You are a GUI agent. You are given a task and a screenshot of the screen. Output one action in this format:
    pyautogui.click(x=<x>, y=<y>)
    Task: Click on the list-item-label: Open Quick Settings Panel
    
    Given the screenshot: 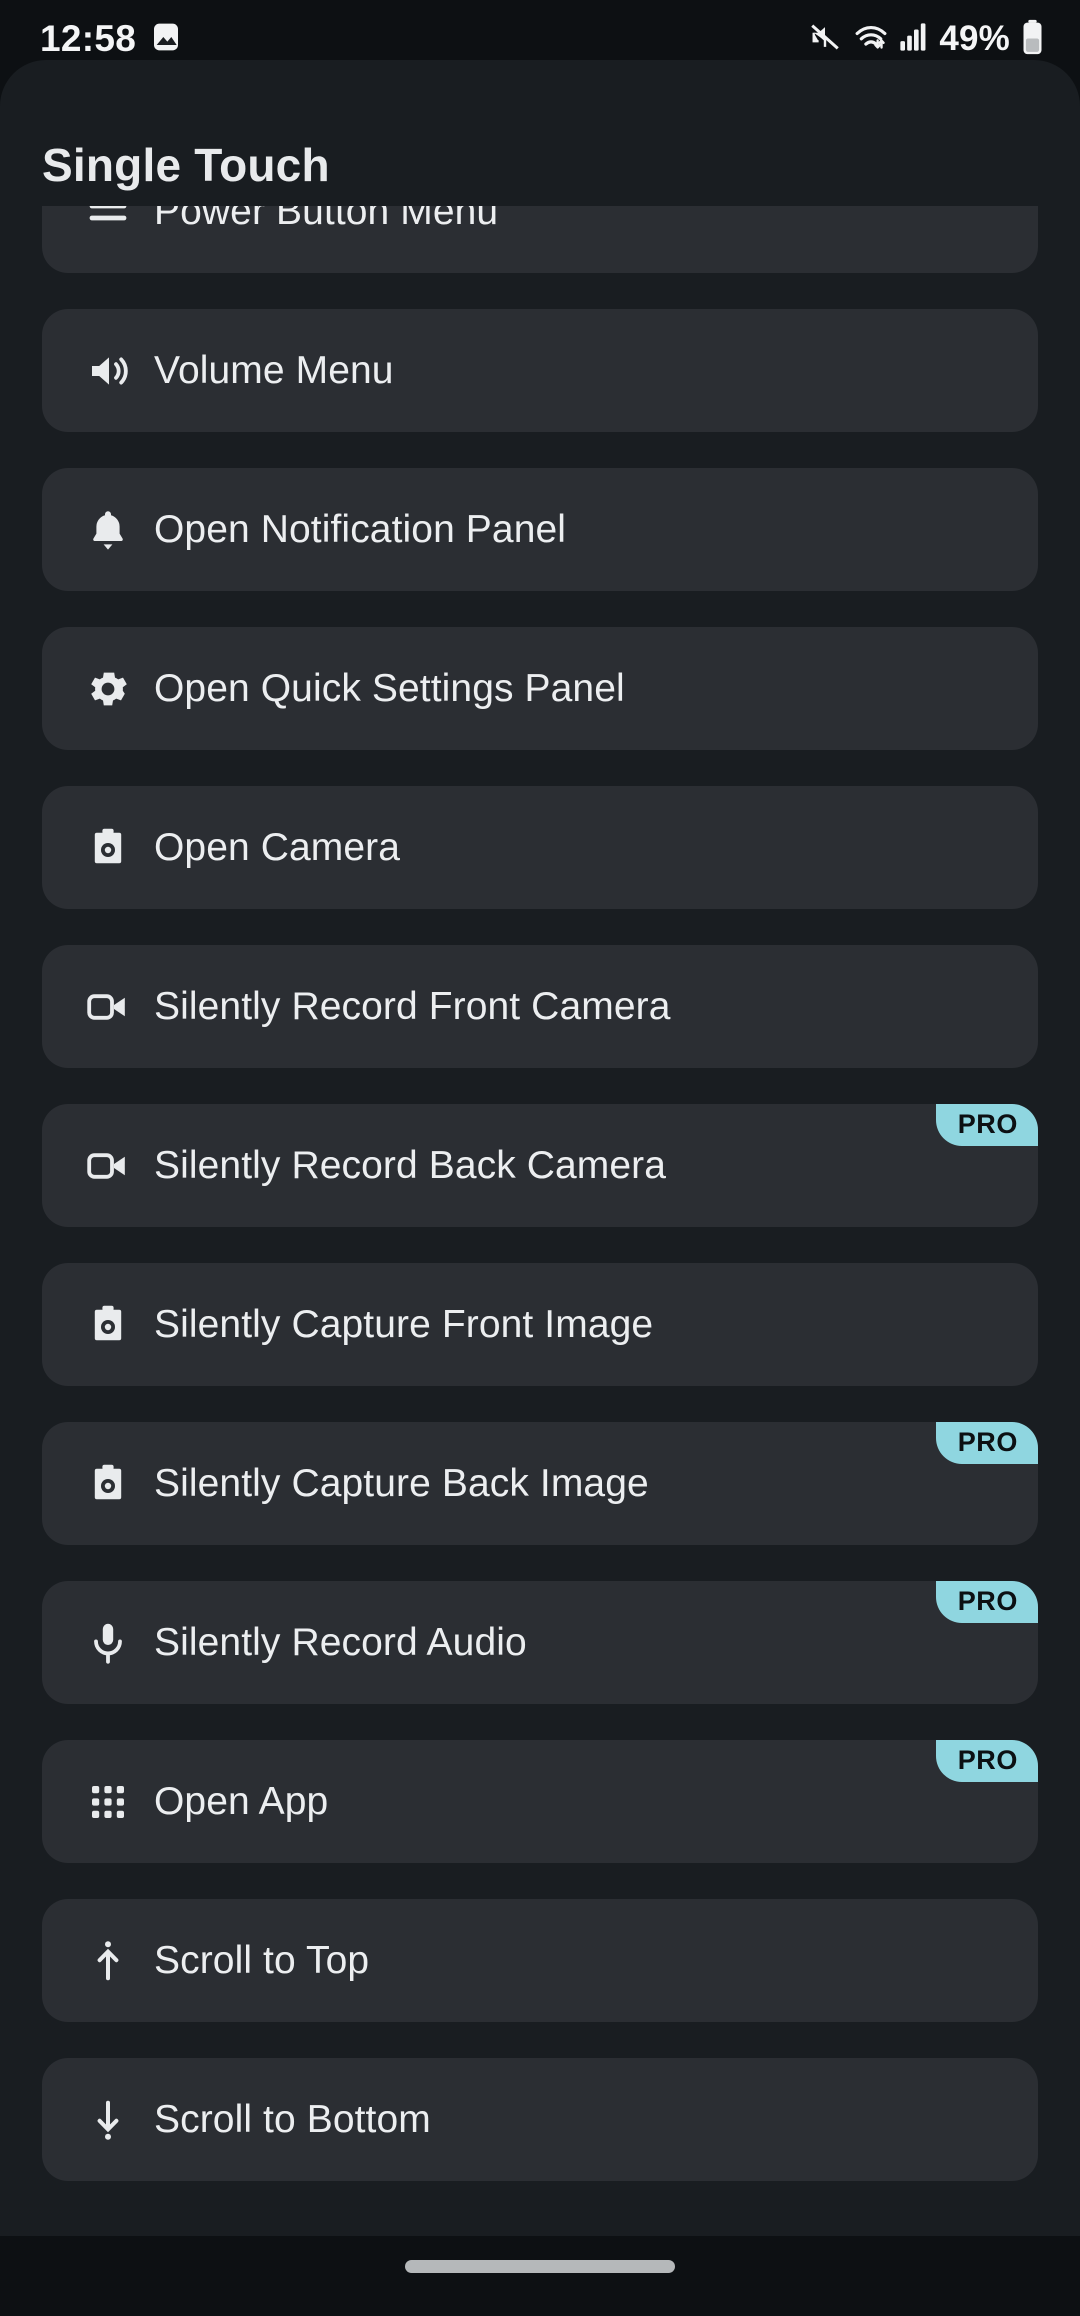 What is the action you would take?
    pyautogui.click(x=389, y=688)
    